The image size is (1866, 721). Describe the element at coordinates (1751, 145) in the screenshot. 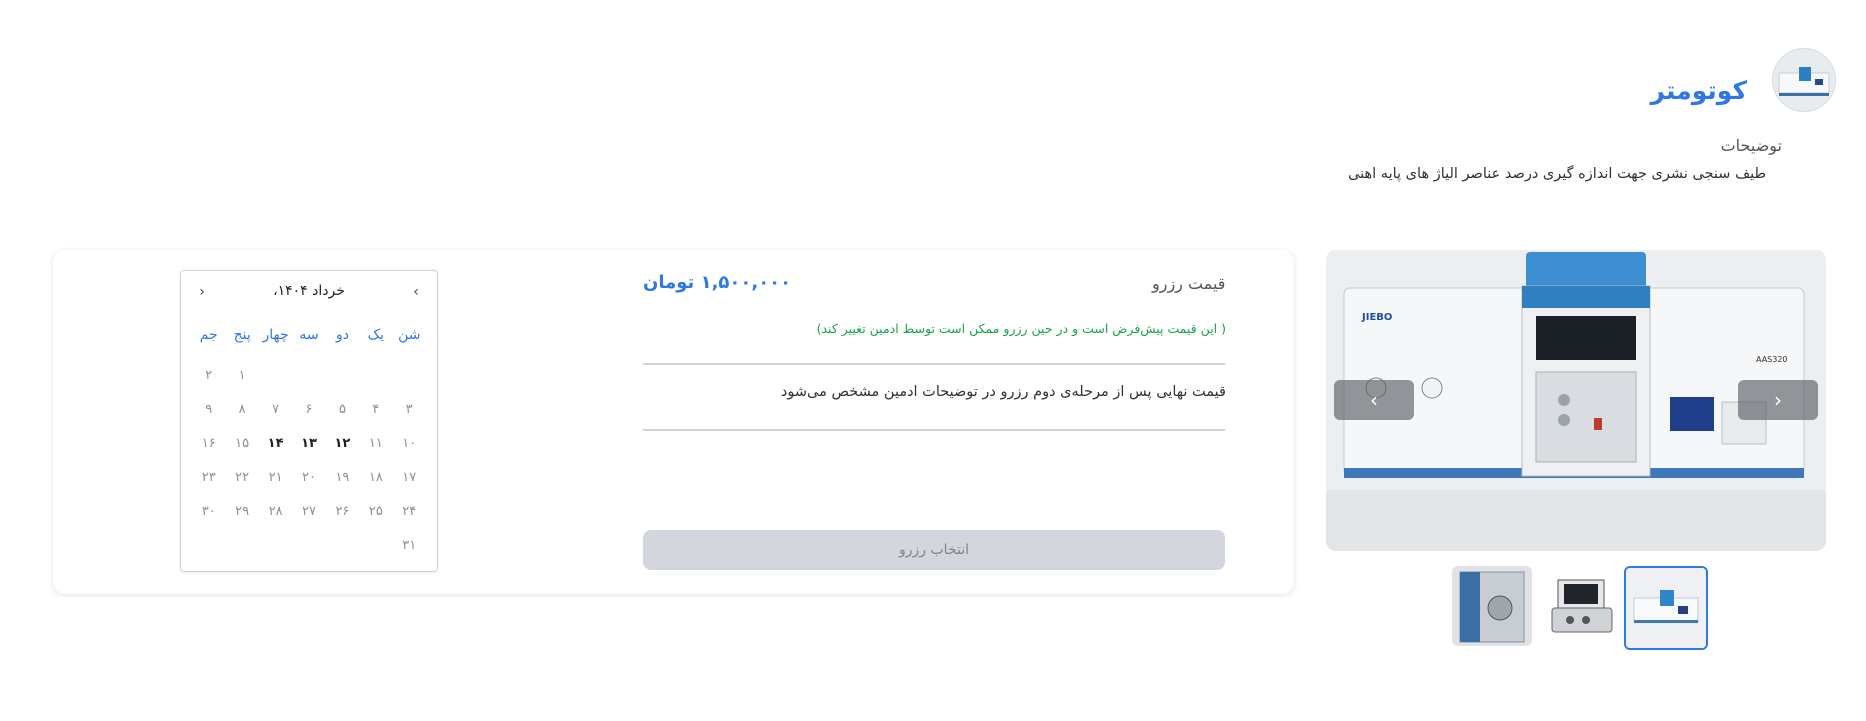

I see `description-label: توضیحات` at that location.